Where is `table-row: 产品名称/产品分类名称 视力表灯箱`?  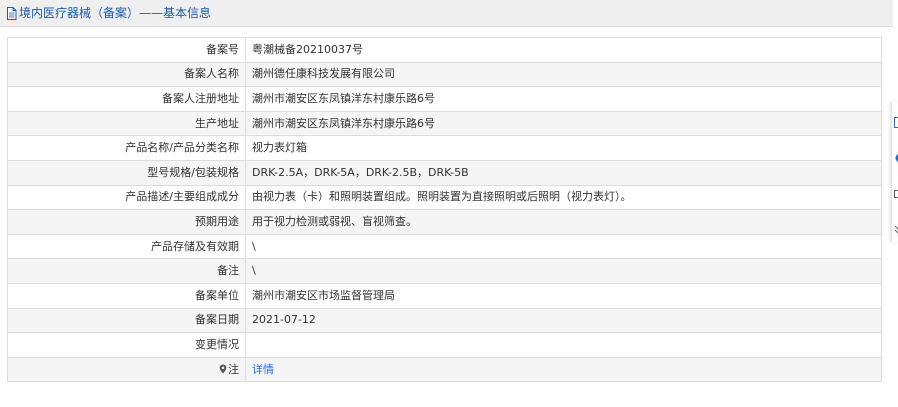
table-row: 产品名称/产品分类名称 视力表灯箱 is located at coordinates (444, 148).